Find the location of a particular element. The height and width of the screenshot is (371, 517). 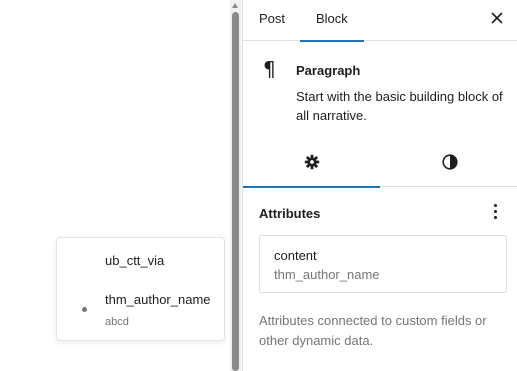

attributes-panel-header: Attributes is located at coordinates (380, 211).